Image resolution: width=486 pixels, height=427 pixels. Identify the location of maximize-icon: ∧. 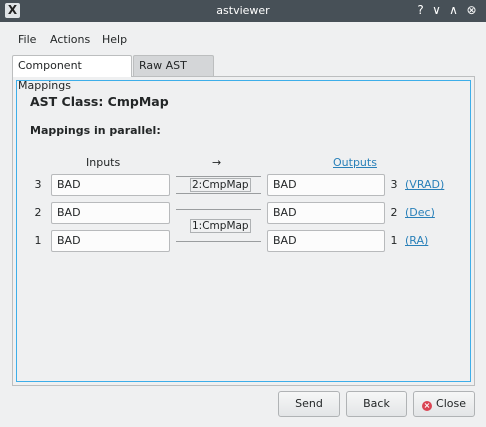
(453, 10).